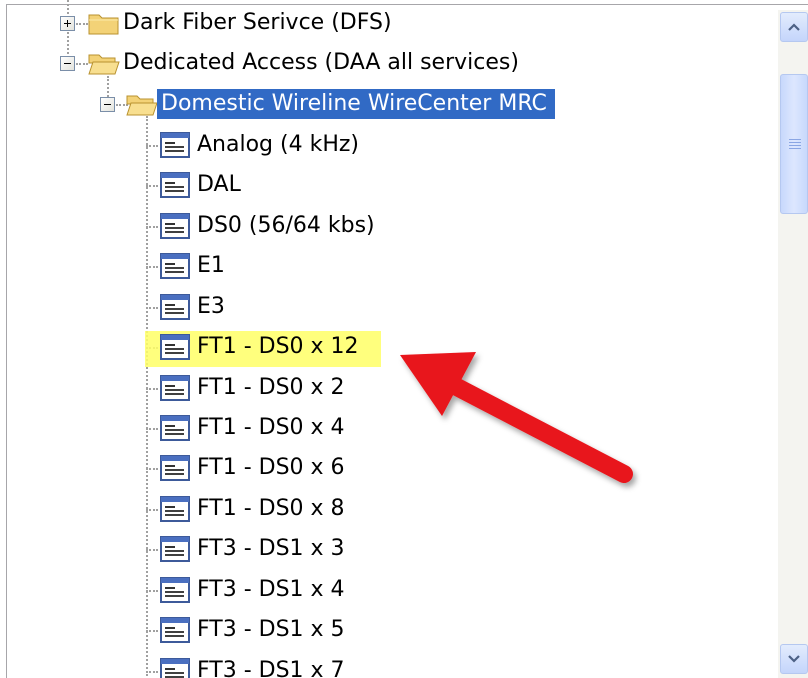  Describe the element at coordinates (286, 226) in the screenshot. I see `tree-leaf: DS0 (56/64 kbs)` at that location.